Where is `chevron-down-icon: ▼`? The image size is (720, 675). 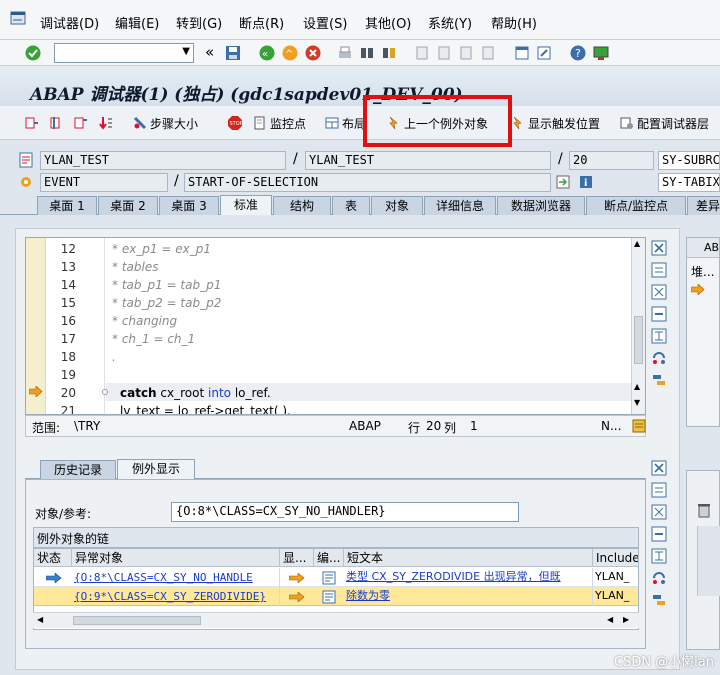
chevron-down-icon: ▼ is located at coordinates (186, 51).